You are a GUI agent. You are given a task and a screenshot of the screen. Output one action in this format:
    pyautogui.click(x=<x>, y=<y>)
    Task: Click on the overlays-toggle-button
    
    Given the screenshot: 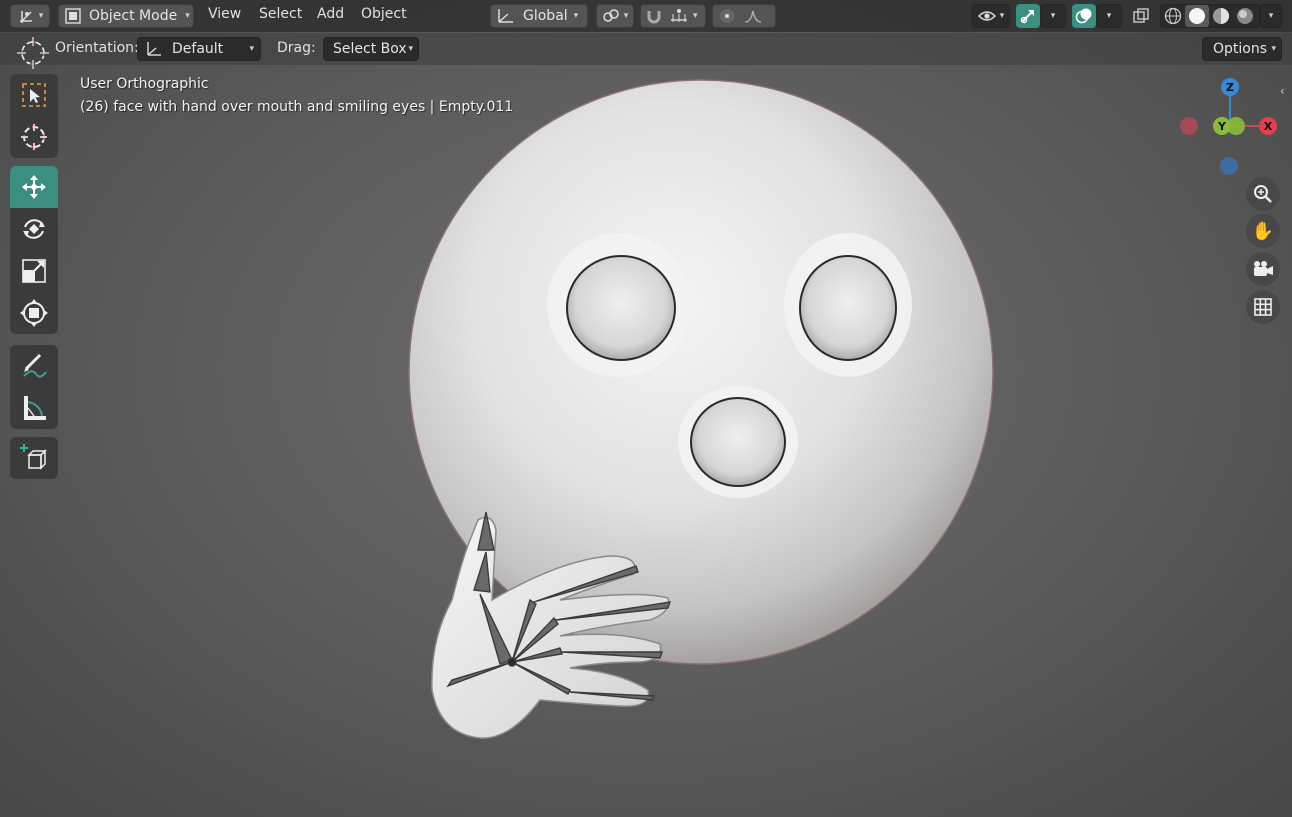 What is the action you would take?
    pyautogui.click(x=1084, y=16)
    